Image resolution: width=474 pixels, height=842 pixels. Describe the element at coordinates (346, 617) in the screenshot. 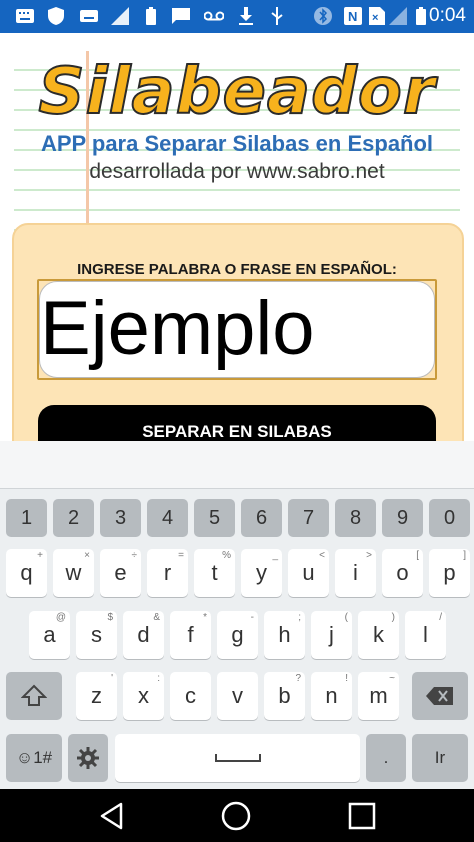

I see `key-j-hint: (` at that location.